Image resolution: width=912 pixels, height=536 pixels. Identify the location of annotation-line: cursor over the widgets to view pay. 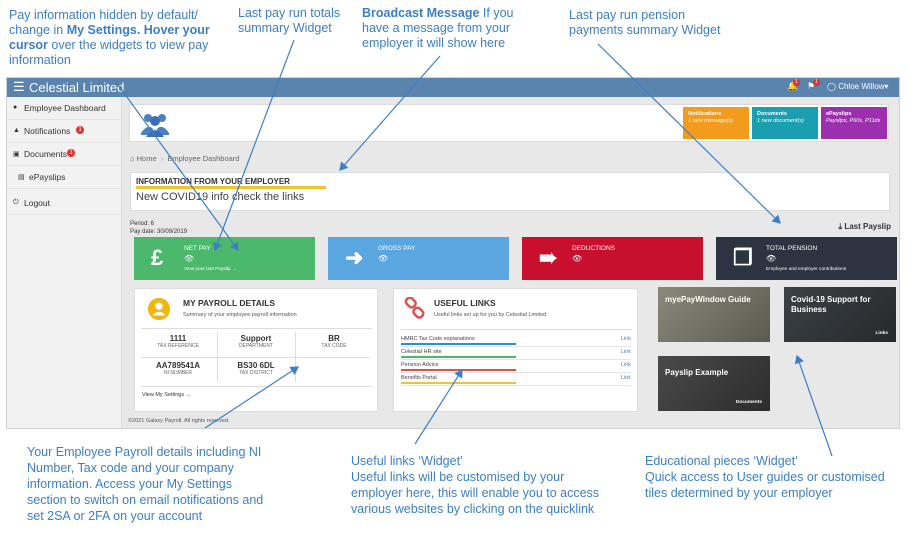
(109, 45).